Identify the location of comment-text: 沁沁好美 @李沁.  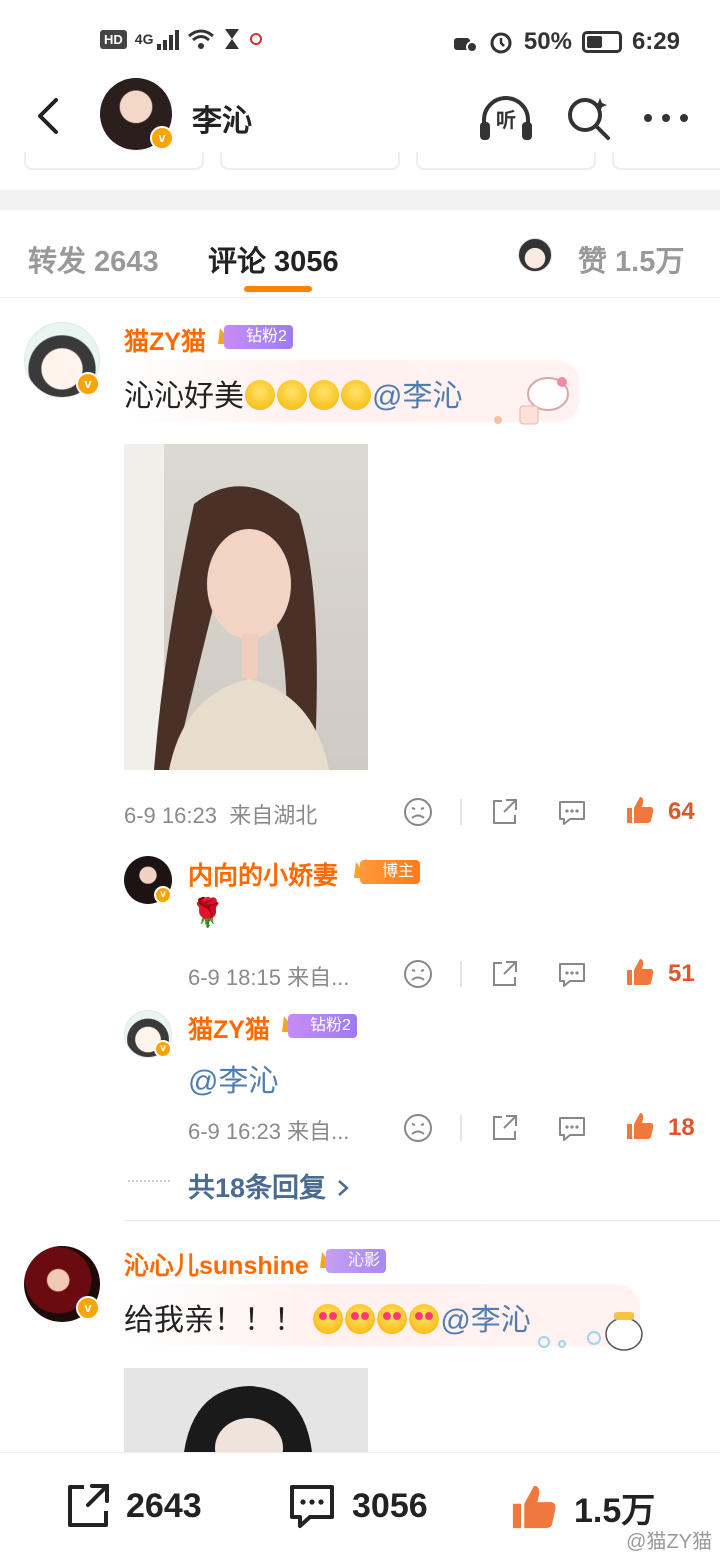
(293, 393).